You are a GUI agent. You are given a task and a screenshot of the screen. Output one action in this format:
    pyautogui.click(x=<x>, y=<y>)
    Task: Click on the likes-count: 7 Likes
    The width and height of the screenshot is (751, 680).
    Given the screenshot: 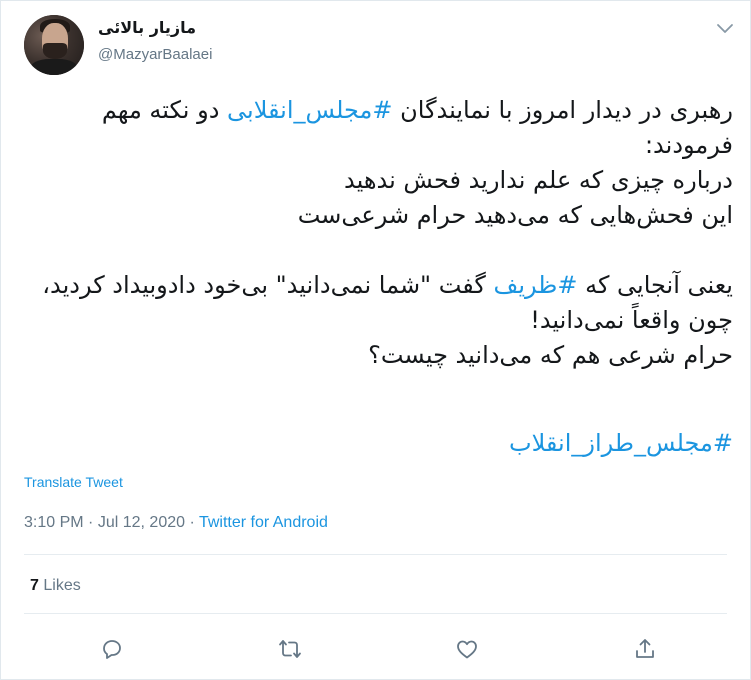 What is the action you would take?
    pyautogui.click(x=55, y=586)
    